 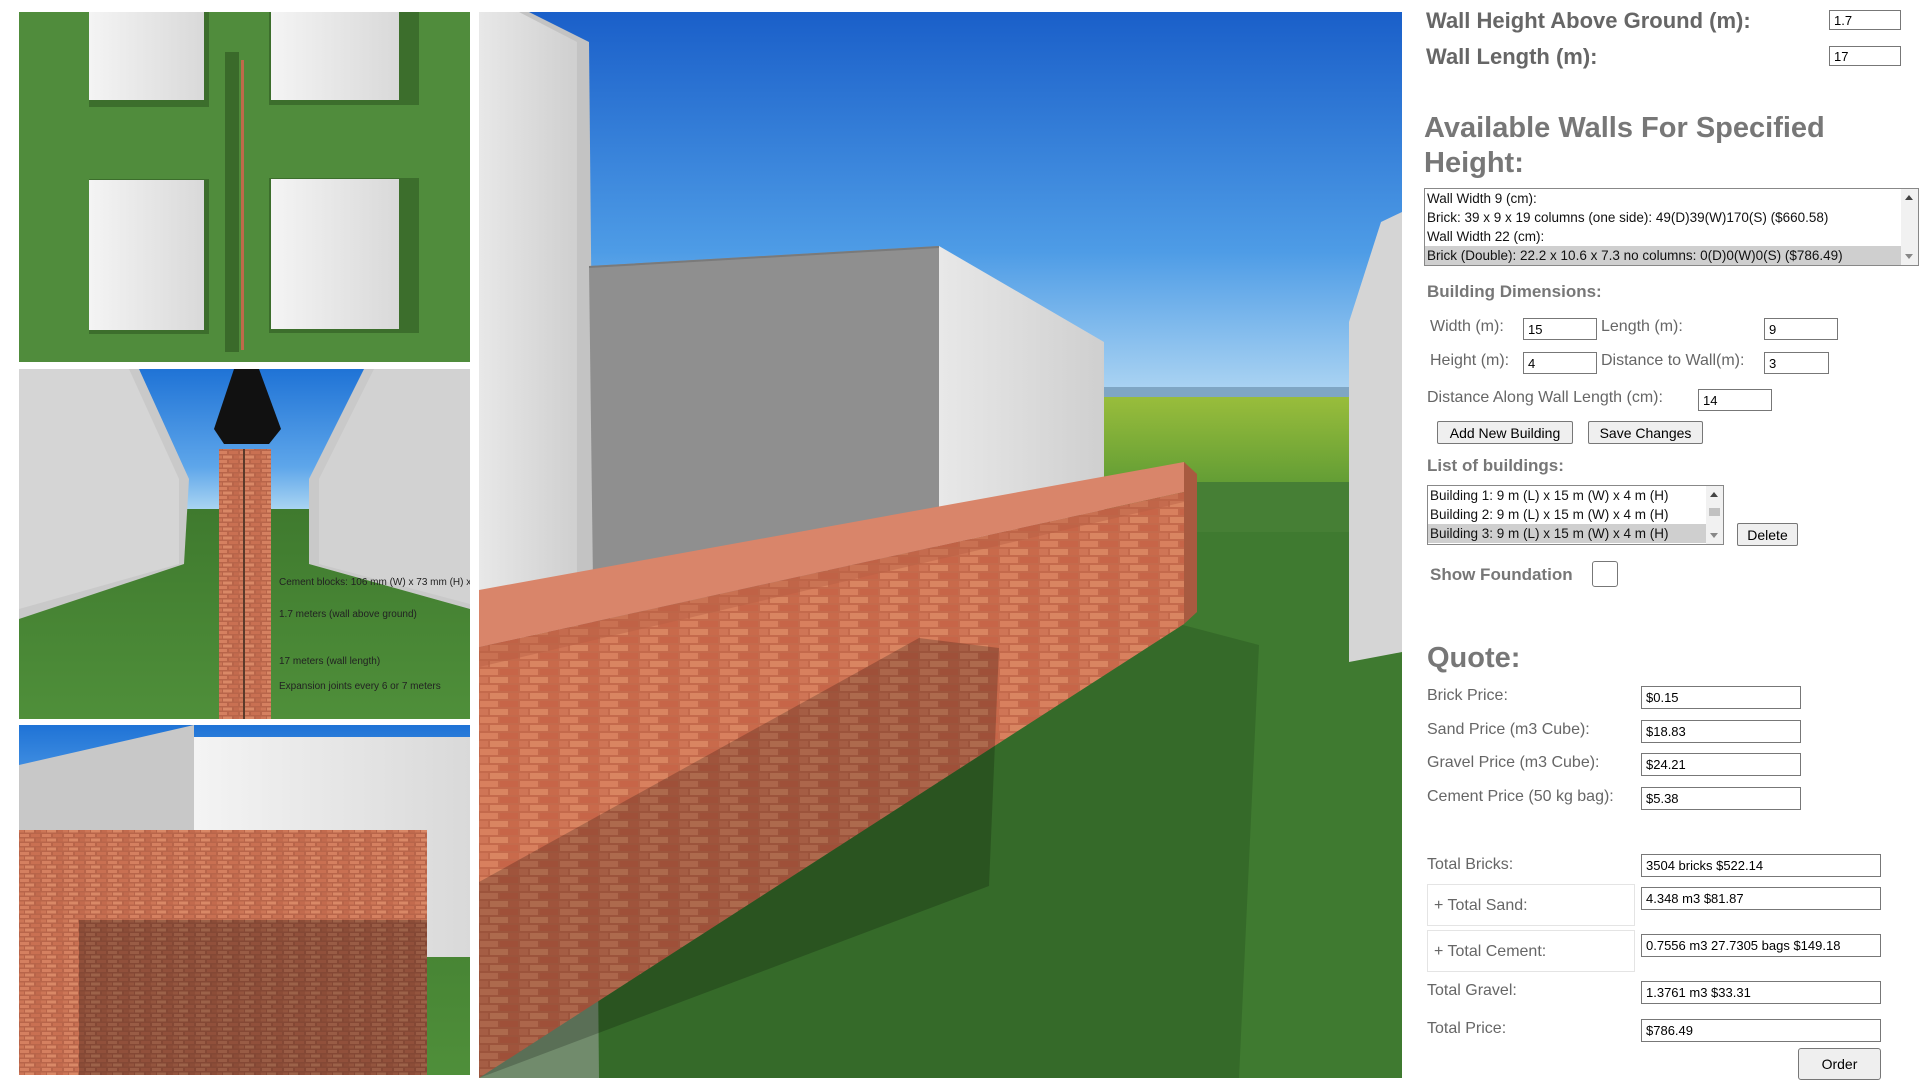 I want to click on cement-price-label: Cement Price (50 kg bag):, so click(x=1520, y=796).